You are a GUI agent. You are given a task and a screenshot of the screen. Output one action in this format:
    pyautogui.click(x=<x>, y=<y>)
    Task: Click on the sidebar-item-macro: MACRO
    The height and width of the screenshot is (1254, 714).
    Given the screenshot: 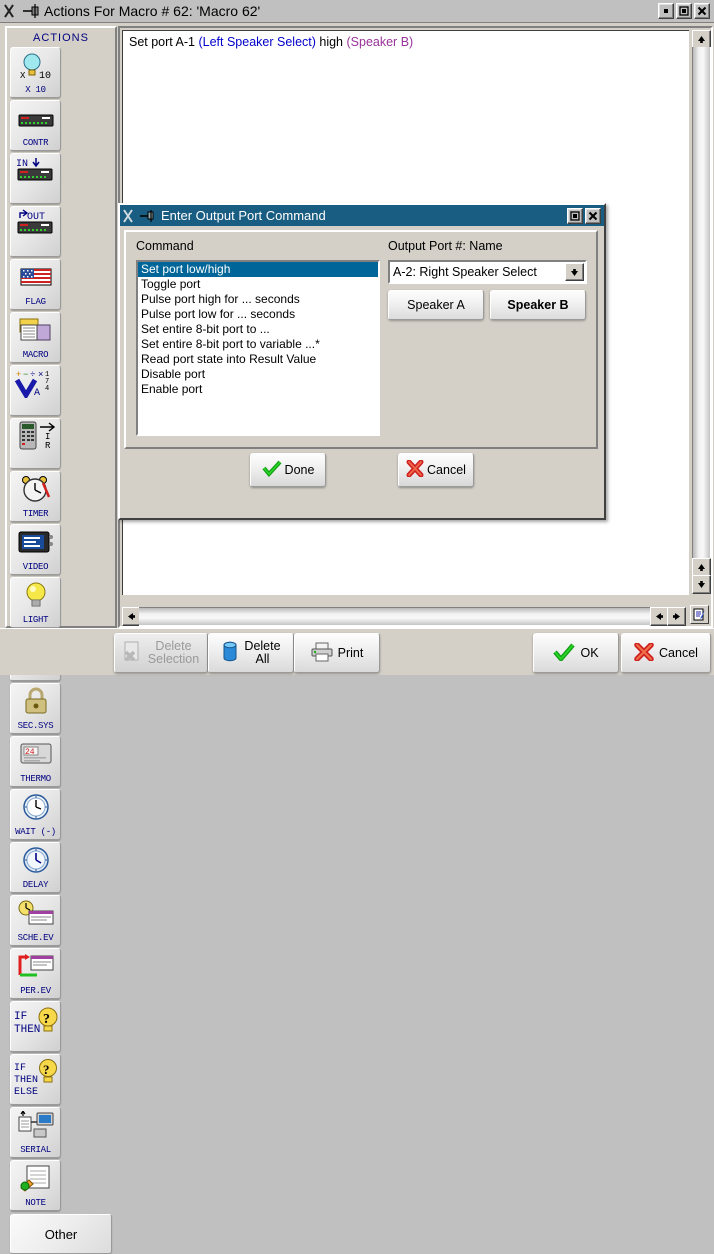 What is the action you would take?
    pyautogui.click(x=35, y=337)
    